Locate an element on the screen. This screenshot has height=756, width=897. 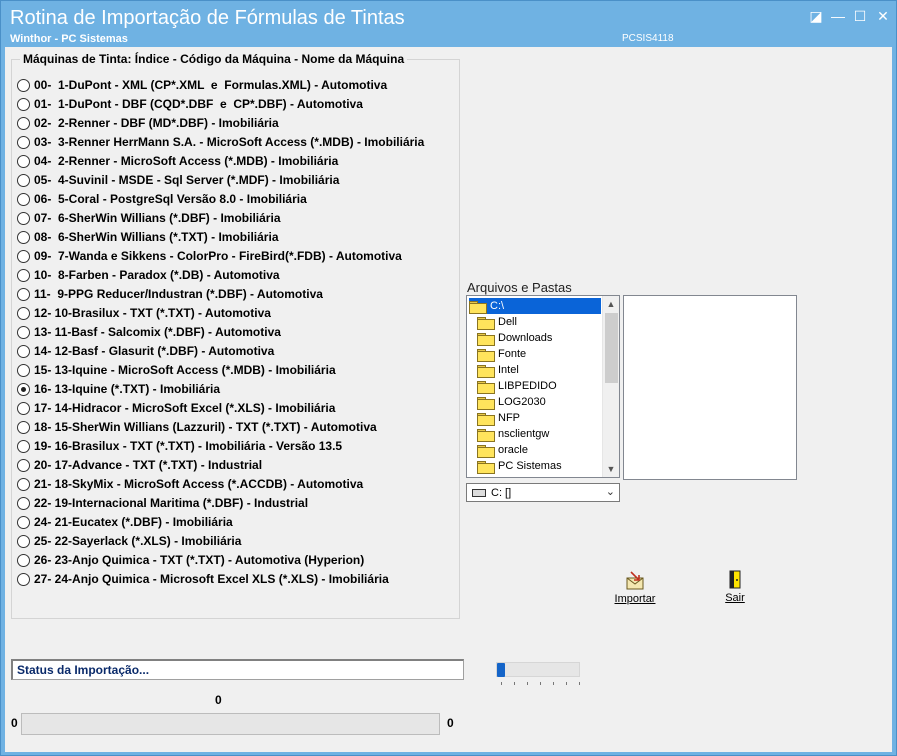
chevron-down-icon: ⌄ is located at coordinates (610, 491).